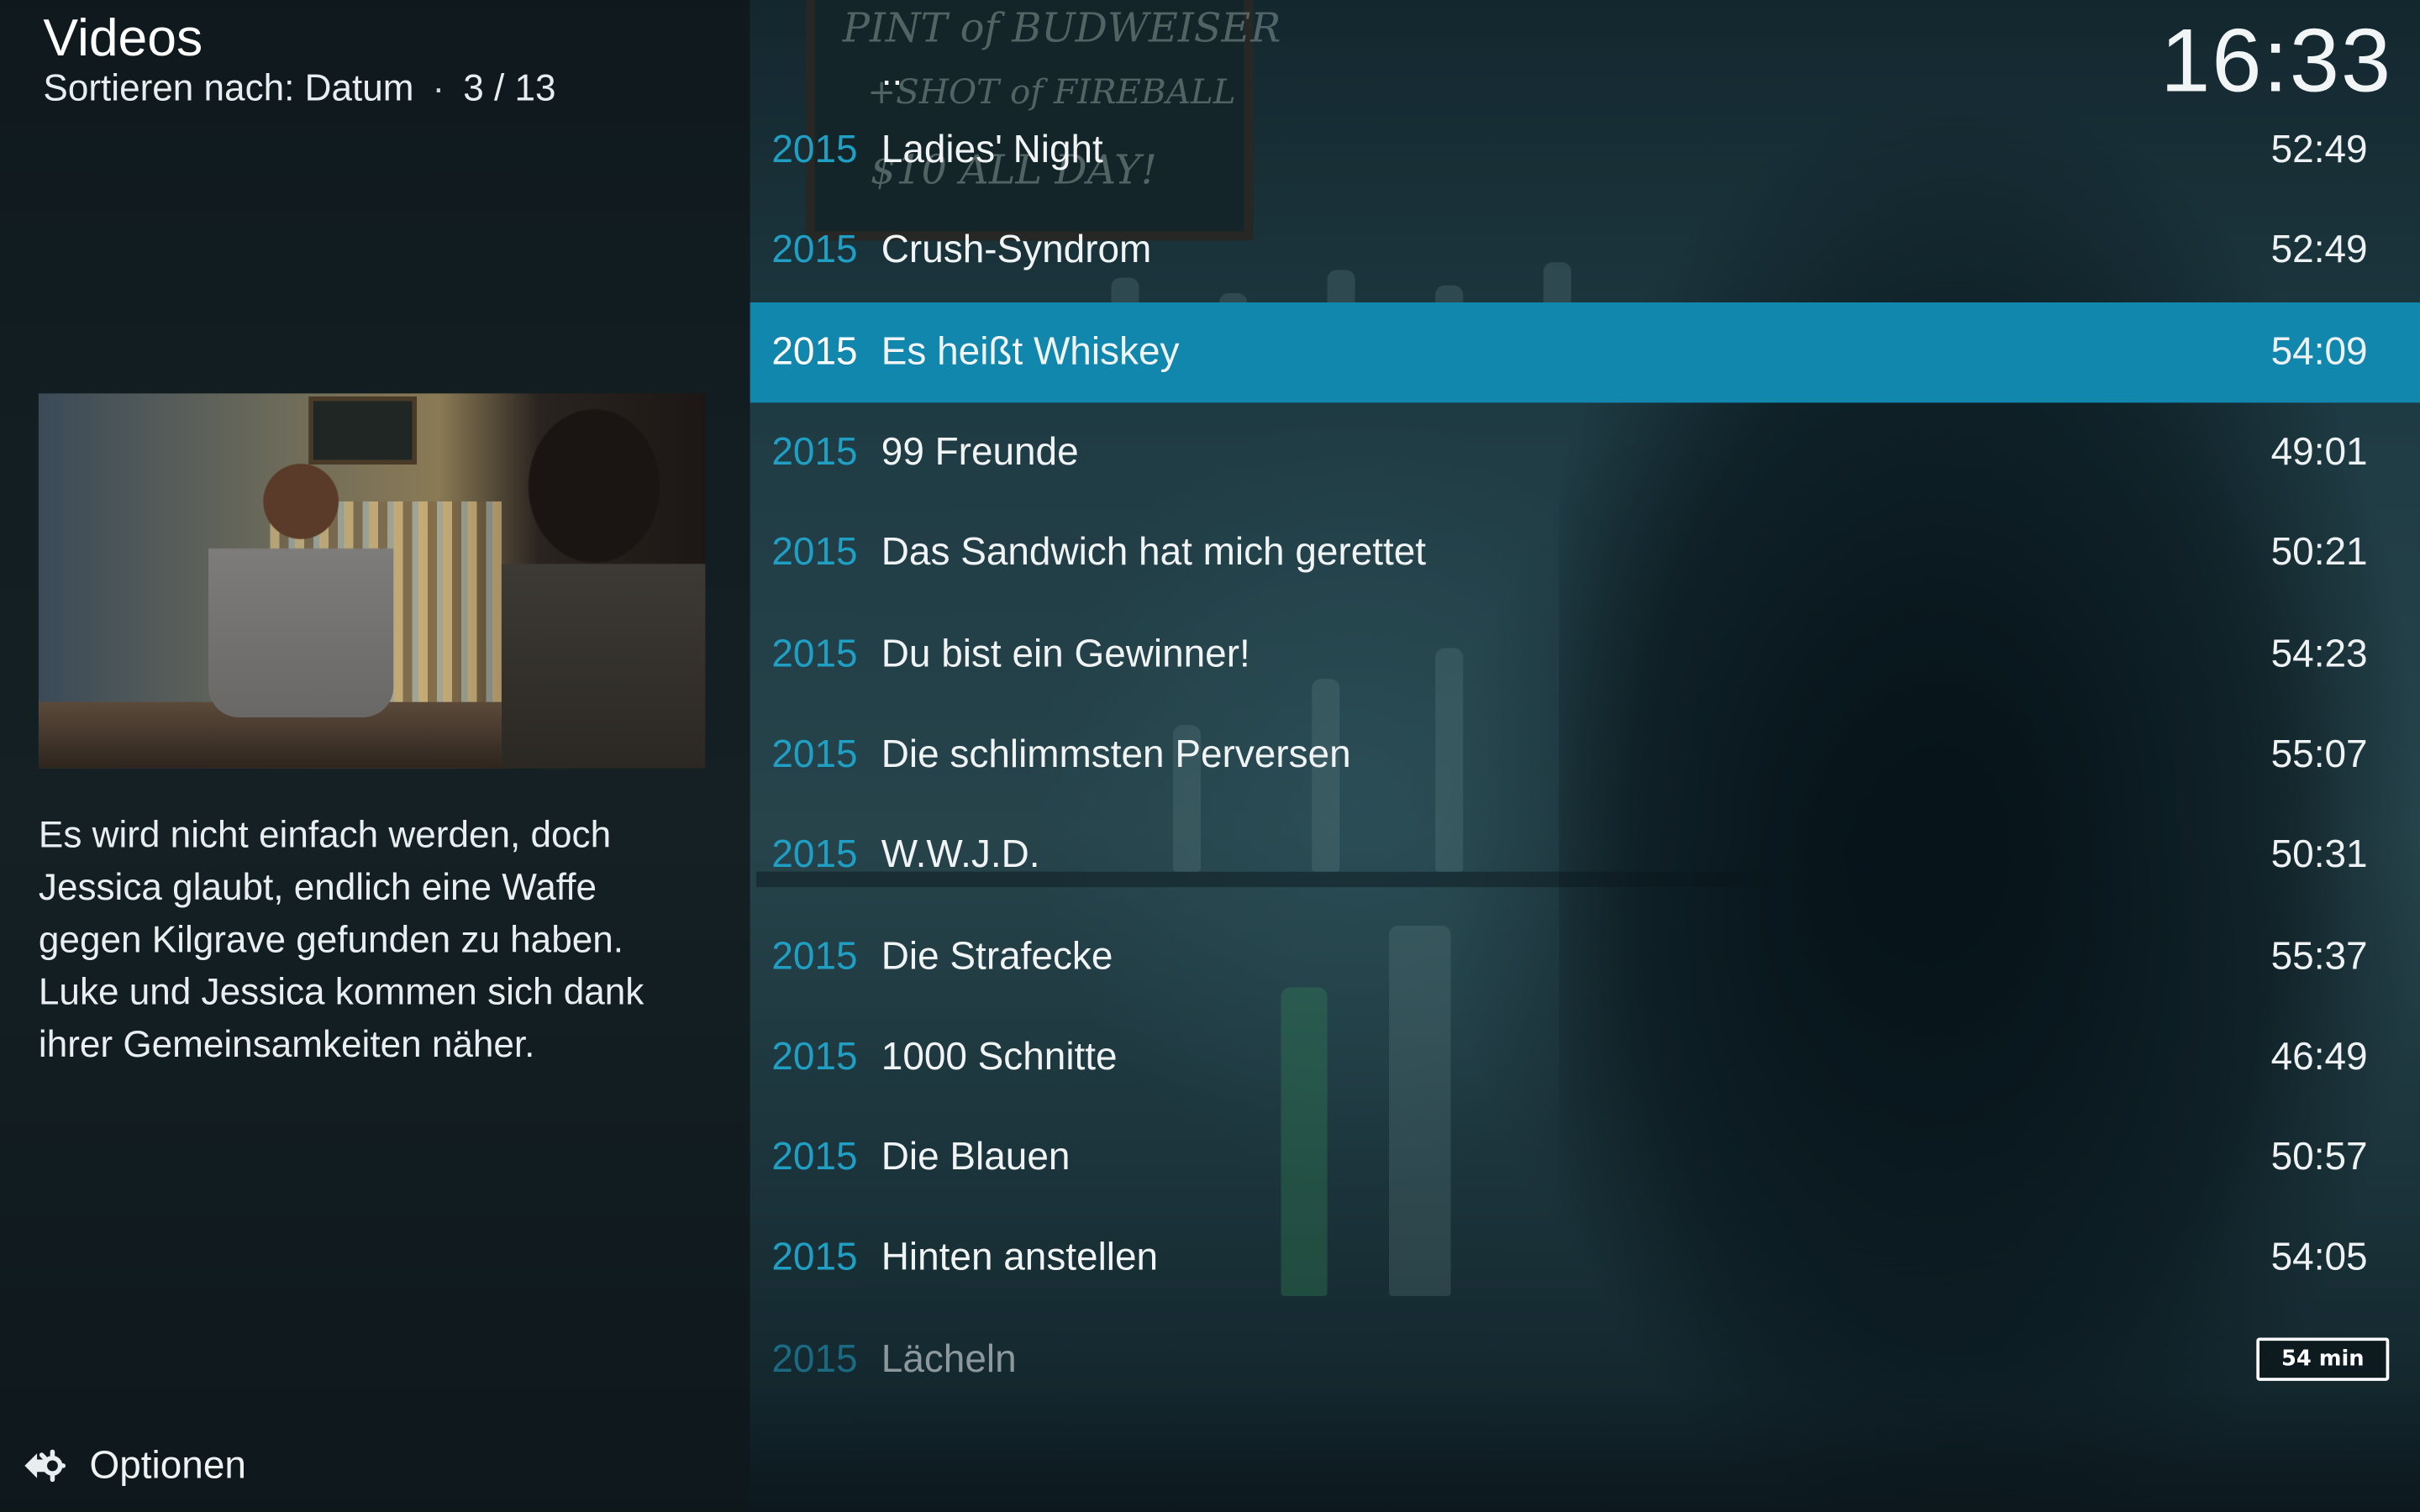 The width and height of the screenshot is (2420, 1512). I want to click on episode-thumbnail, so click(372, 581).